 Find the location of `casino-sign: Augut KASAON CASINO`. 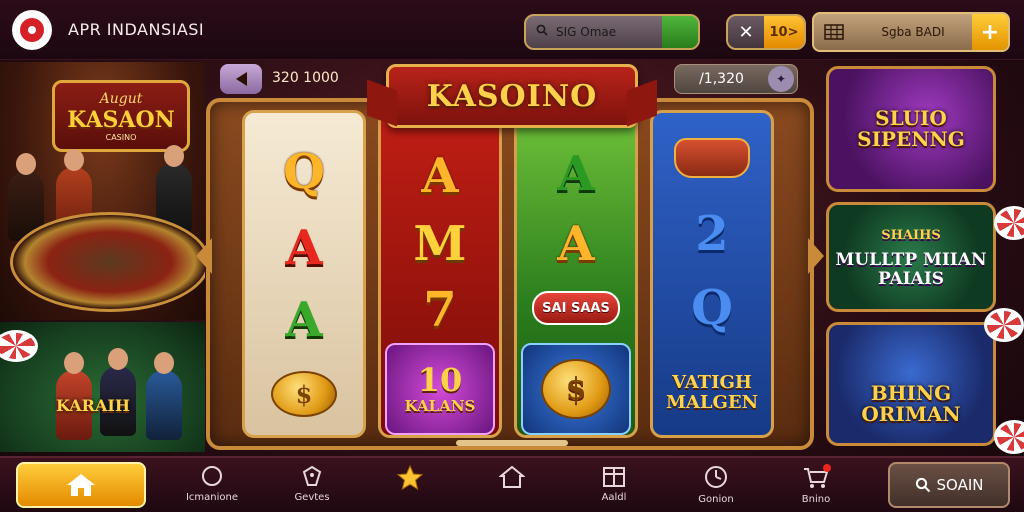

casino-sign: Augut KASAON CASINO is located at coordinates (121, 116).